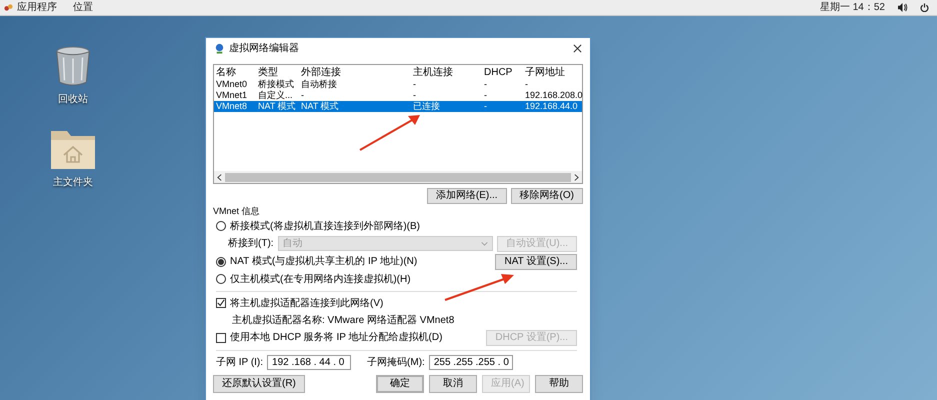  Describe the element at coordinates (902, 7) in the screenshot. I see `volume-icon` at that location.